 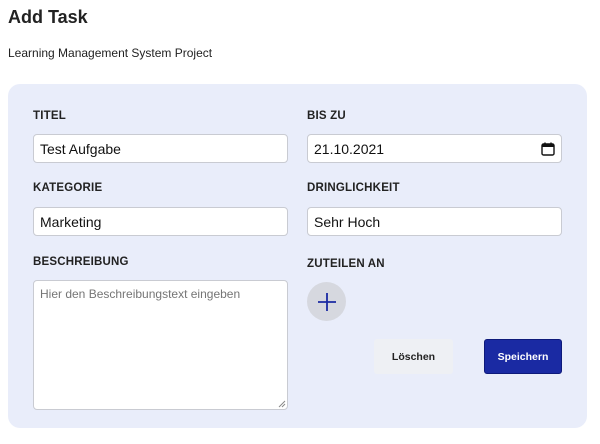 What do you see at coordinates (326, 116) in the screenshot?
I see `due-date-label: BIS ZU` at bounding box center [326, 116].